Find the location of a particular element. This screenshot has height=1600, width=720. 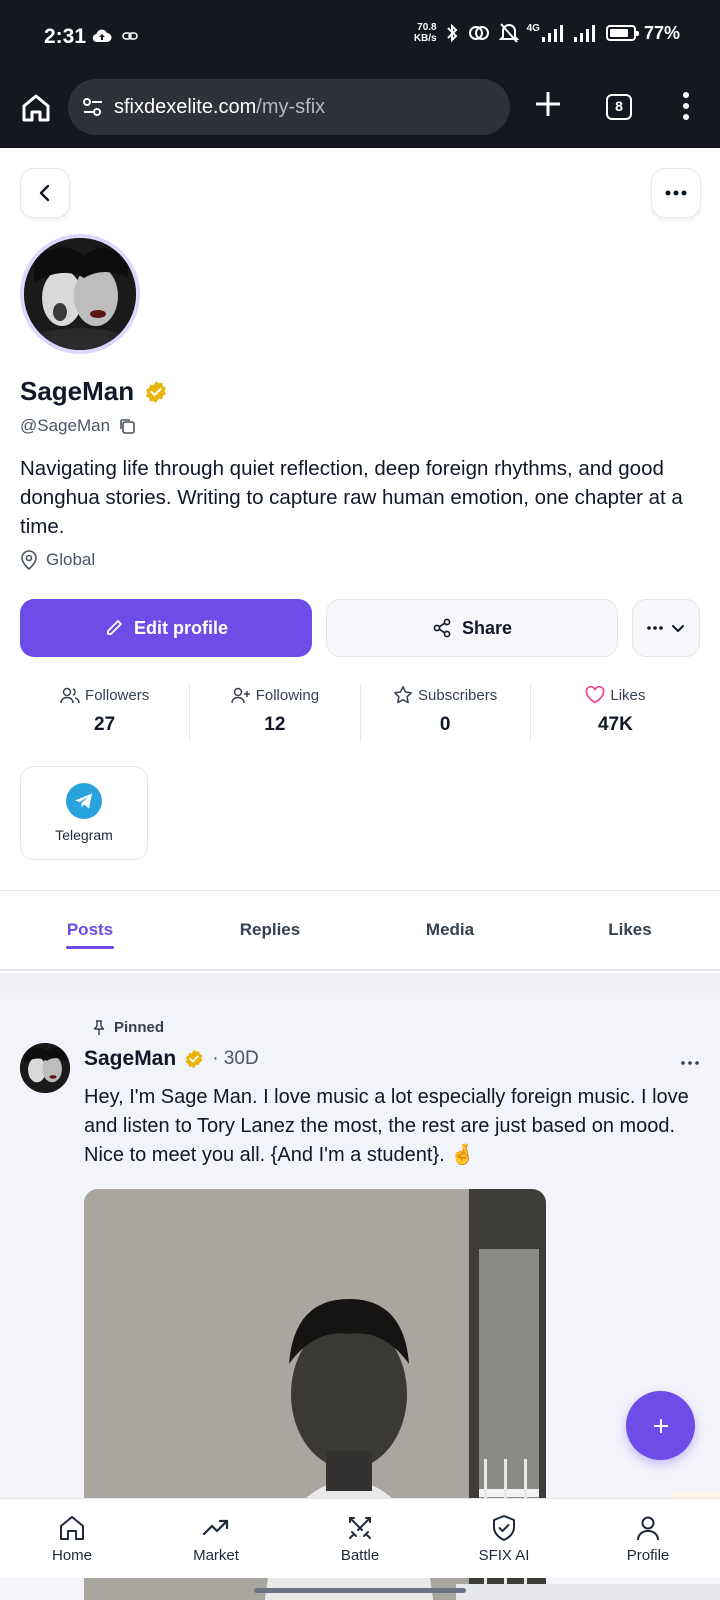

profile-name-row: SageMan is located at coordinates (94, 391).